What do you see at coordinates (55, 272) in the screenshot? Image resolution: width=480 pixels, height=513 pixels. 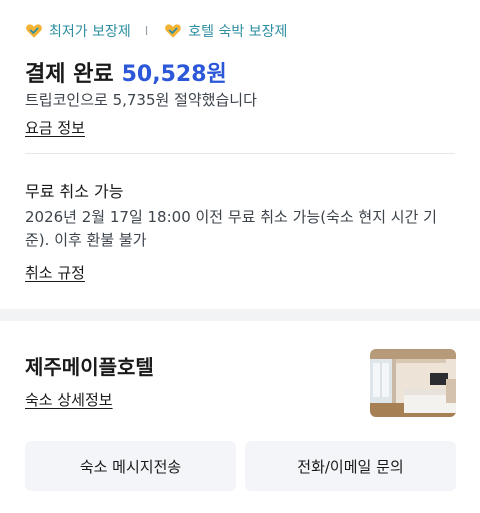 I see `cancellation-policy-link: 취소 규정` at bounding box center [55, 272].